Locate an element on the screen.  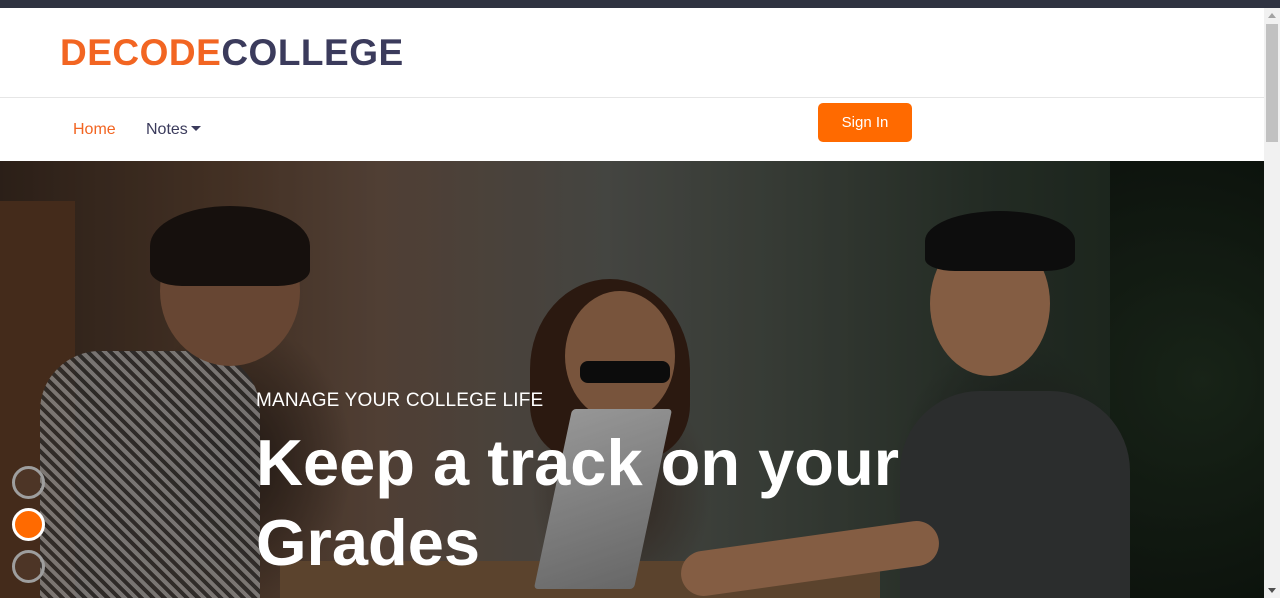
hero-photo-person-left-head is located at coordinates (230, 291).